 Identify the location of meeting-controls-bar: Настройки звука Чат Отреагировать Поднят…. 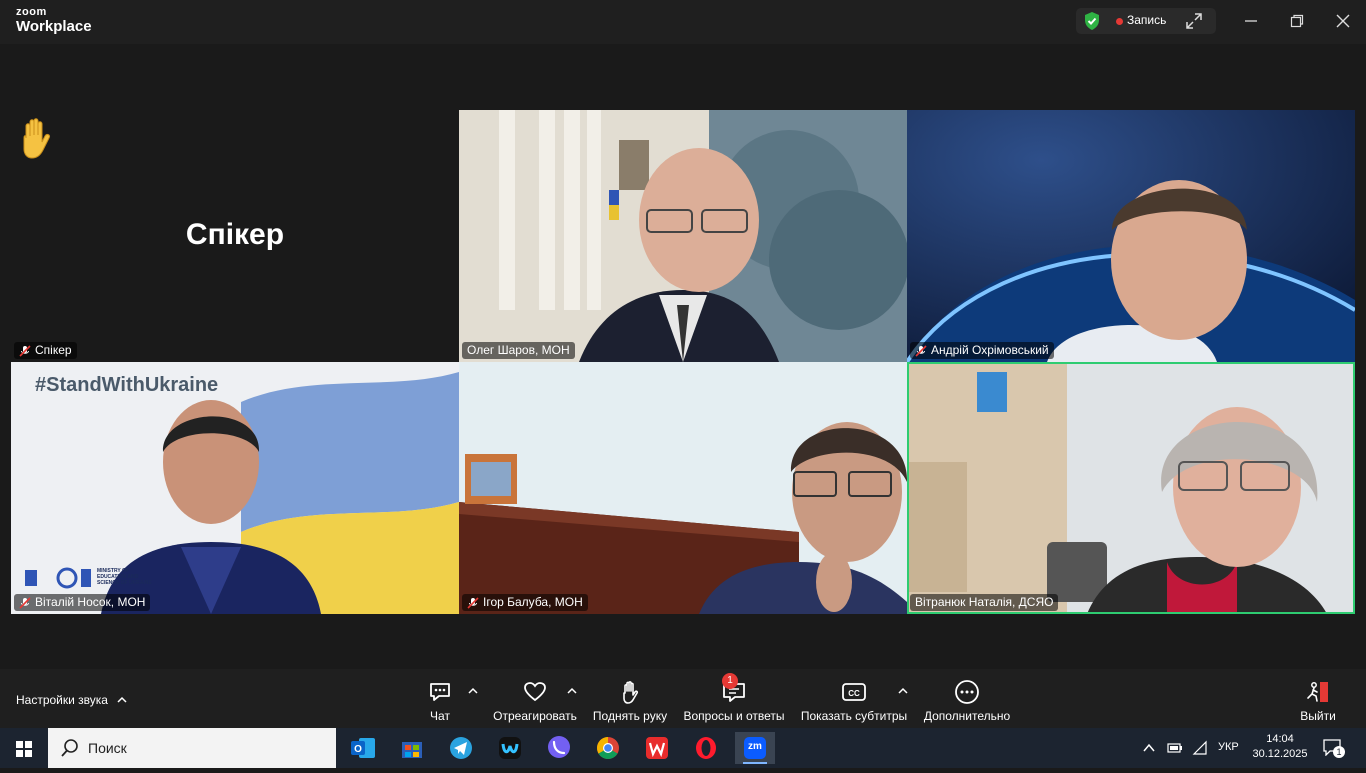
(683, 698).